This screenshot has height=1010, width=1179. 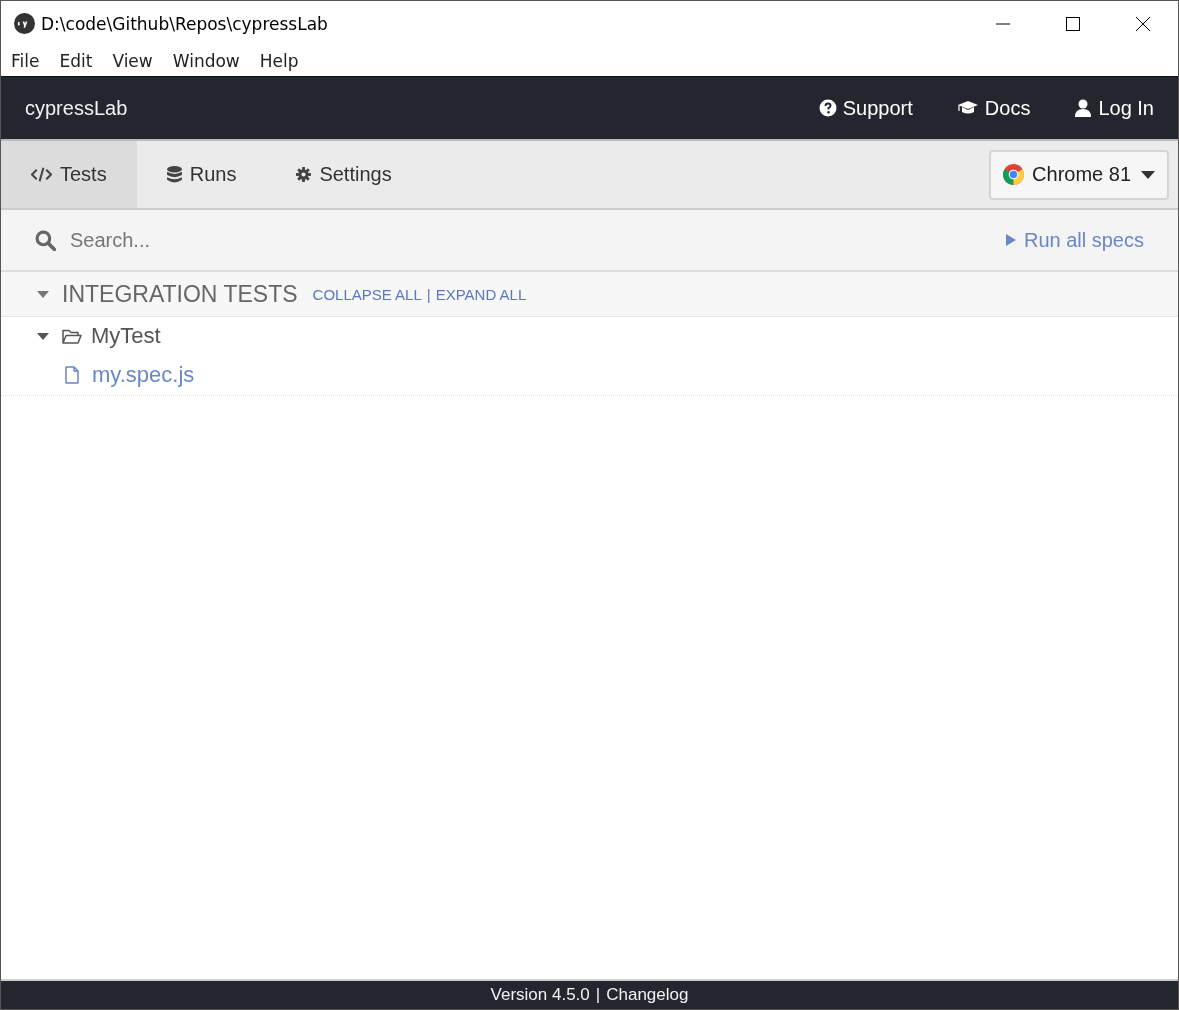 What do you see at coordinates (180, 294) in the screenshot?
I see `section-title: INTEGRATION TESTS` at bounding box center [180, 294].